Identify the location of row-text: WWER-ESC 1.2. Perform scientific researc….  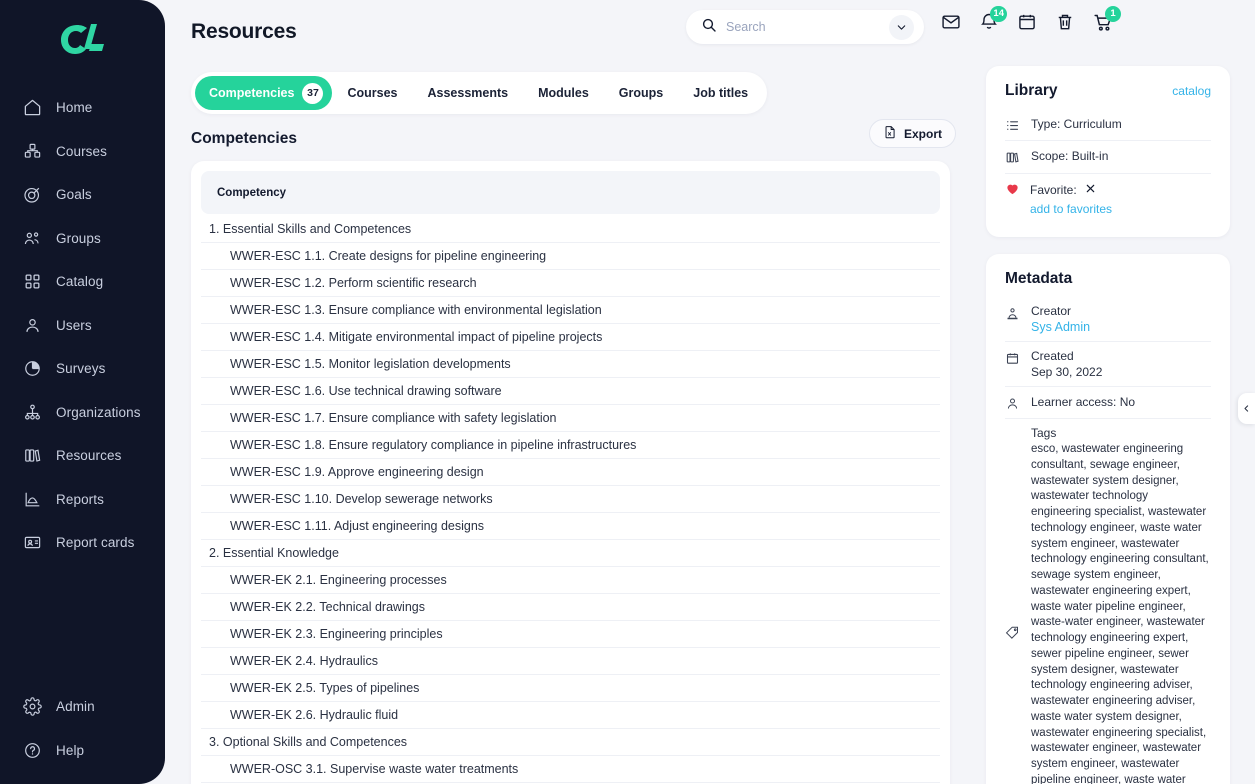
(353, 283).